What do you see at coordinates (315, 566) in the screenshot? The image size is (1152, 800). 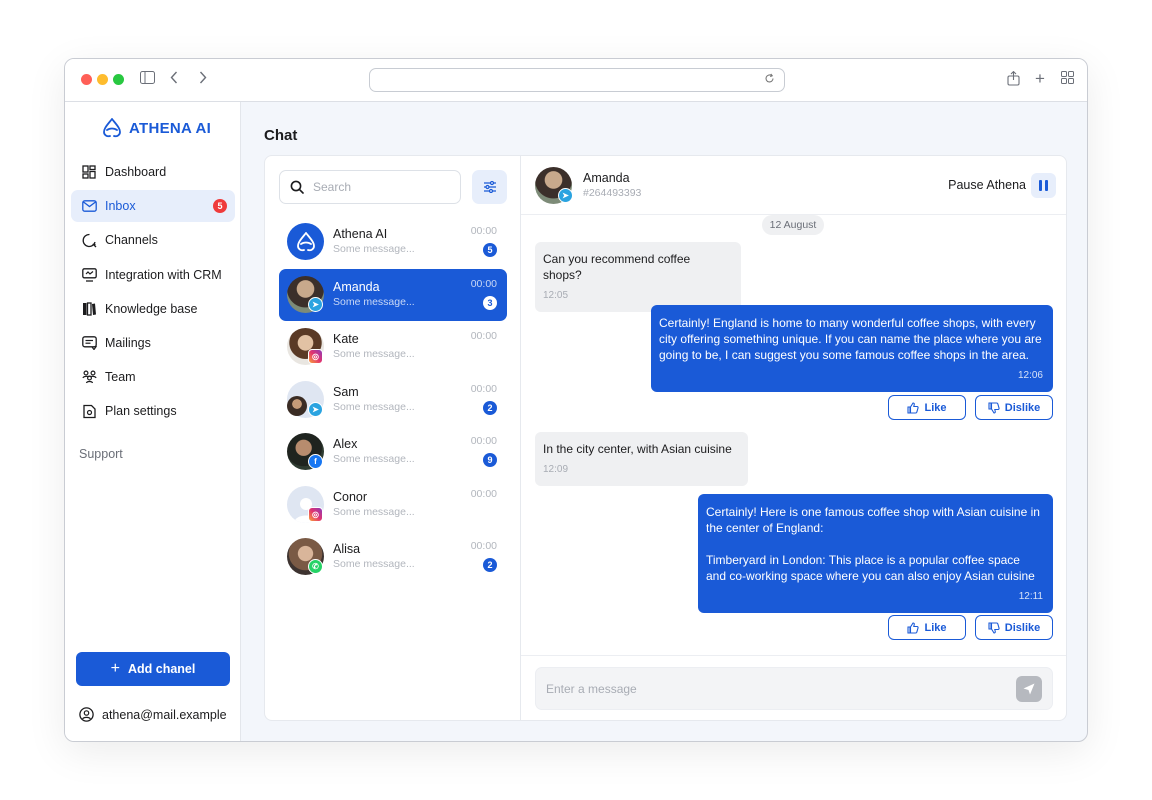 I see `whatsapp-icon: ✆` at bounding box center [315, 566].